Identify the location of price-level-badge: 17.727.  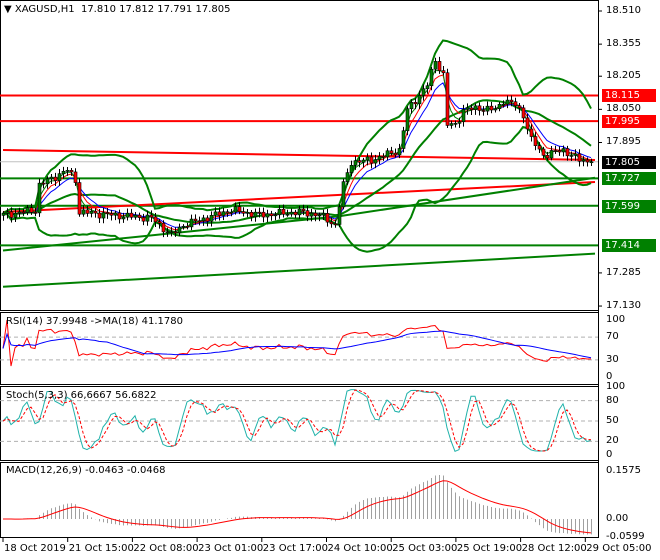
(629, 179).